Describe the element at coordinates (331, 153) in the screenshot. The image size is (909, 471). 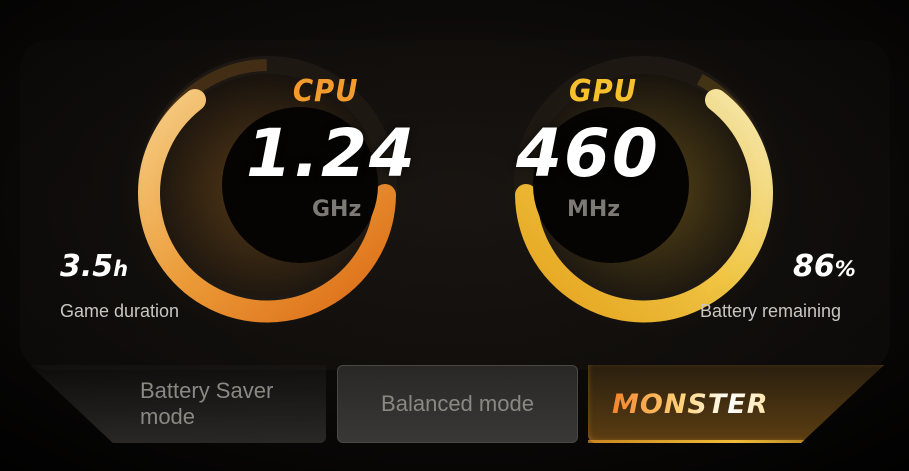
I see `cpu-frequency-value: 1.24` at that location.